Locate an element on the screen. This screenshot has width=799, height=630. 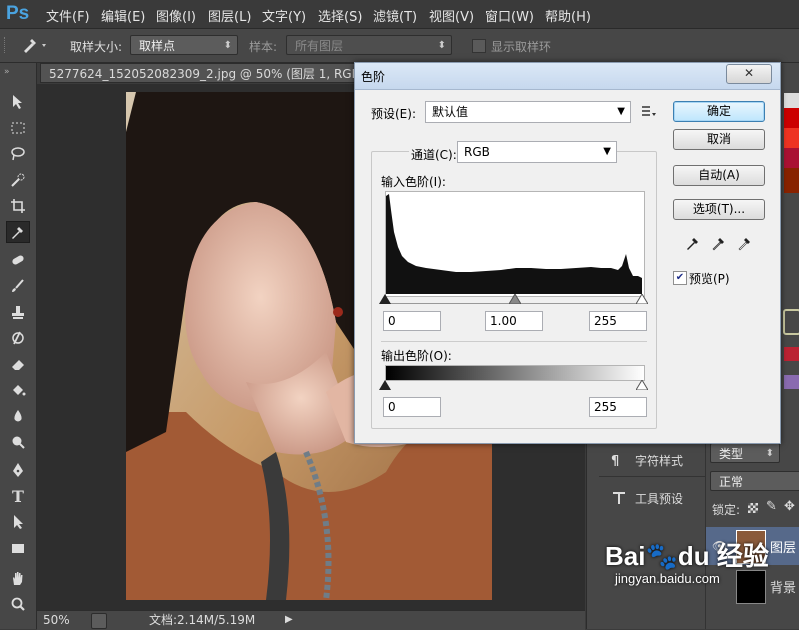
show-ring-label: 显示取样环 is located at coordinates (521, 47).